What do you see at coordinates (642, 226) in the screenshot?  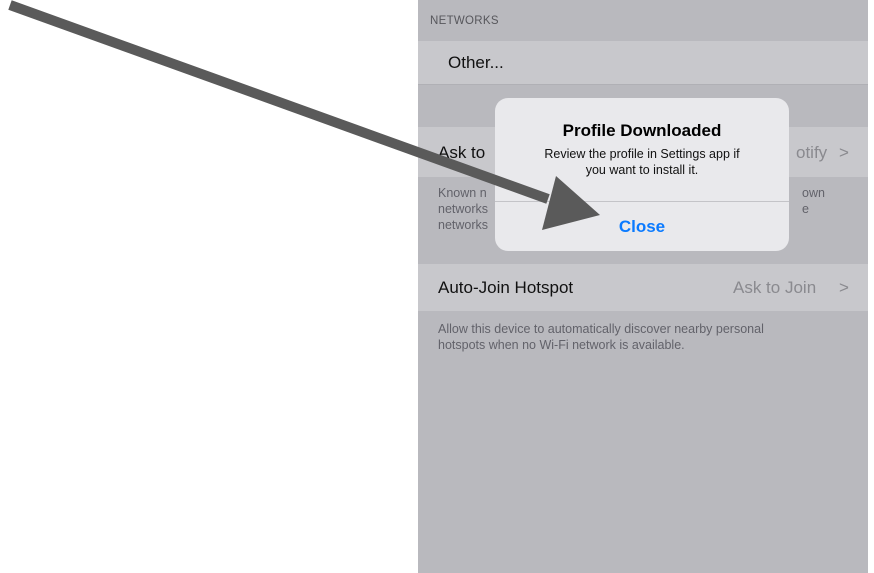 I see `close-button: Close` at bounding box center [642, 226].